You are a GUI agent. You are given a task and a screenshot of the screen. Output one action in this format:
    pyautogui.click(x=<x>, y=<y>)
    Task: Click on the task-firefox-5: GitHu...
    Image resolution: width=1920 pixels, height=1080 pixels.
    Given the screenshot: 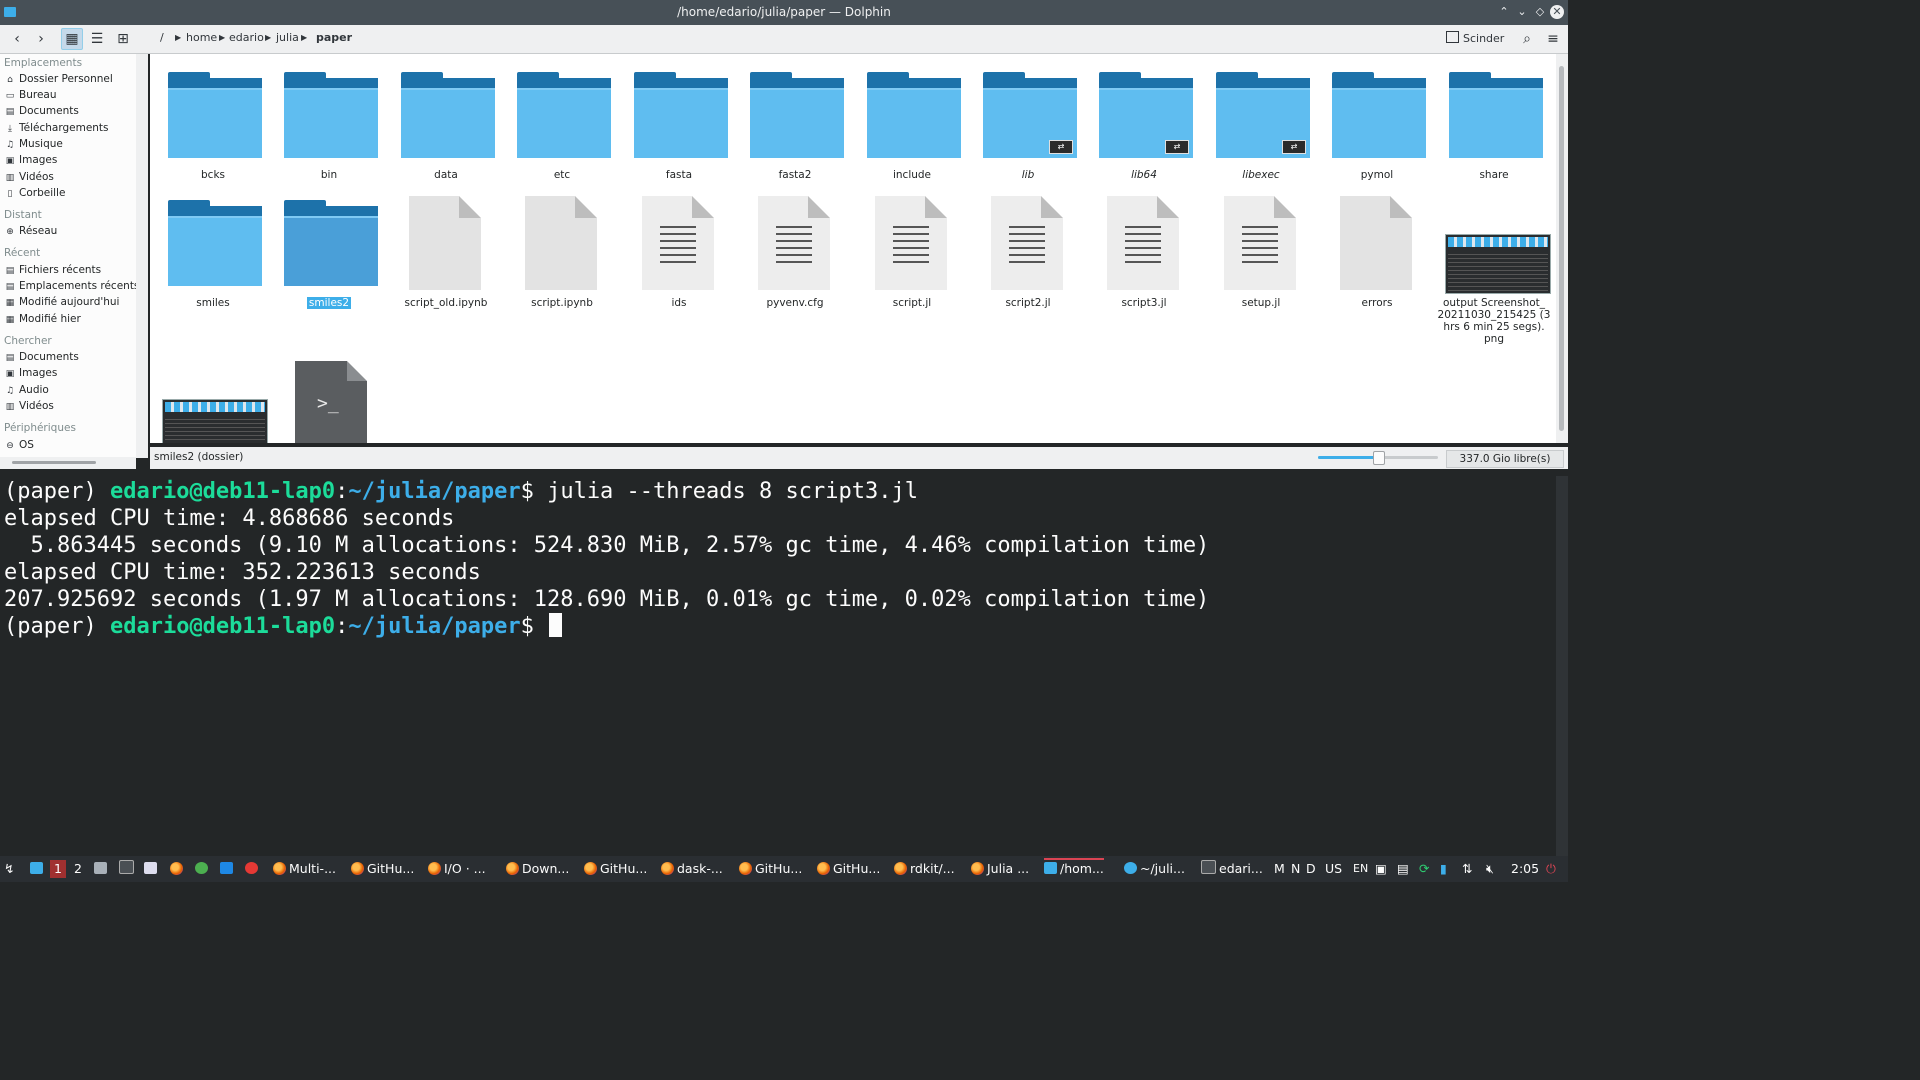 What is the action you would take?
    pyautogui.click(x=615, y=869)
    